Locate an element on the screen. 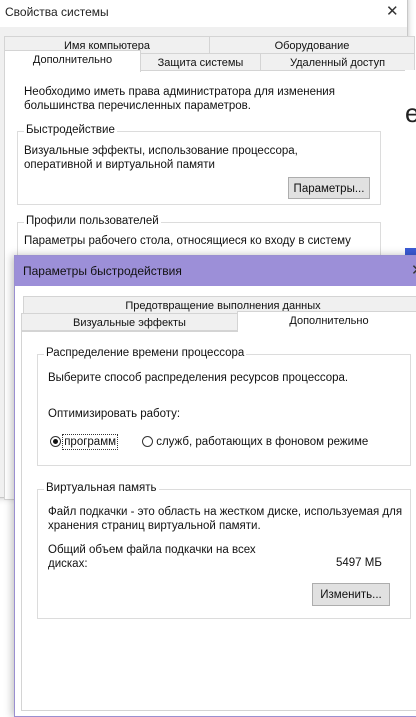  tab-label: Защита системы is located at coordinates (200, 63).